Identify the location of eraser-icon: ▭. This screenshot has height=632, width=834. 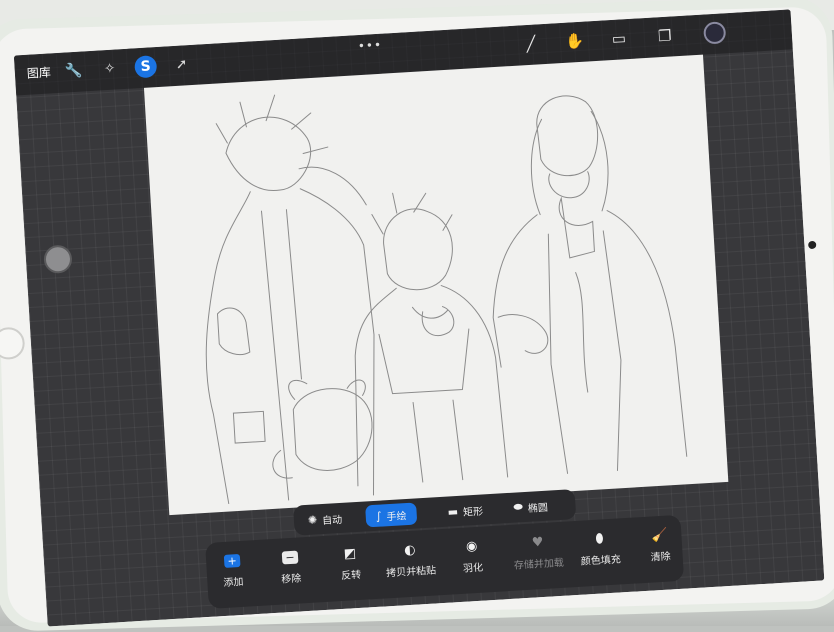
(618, 38).